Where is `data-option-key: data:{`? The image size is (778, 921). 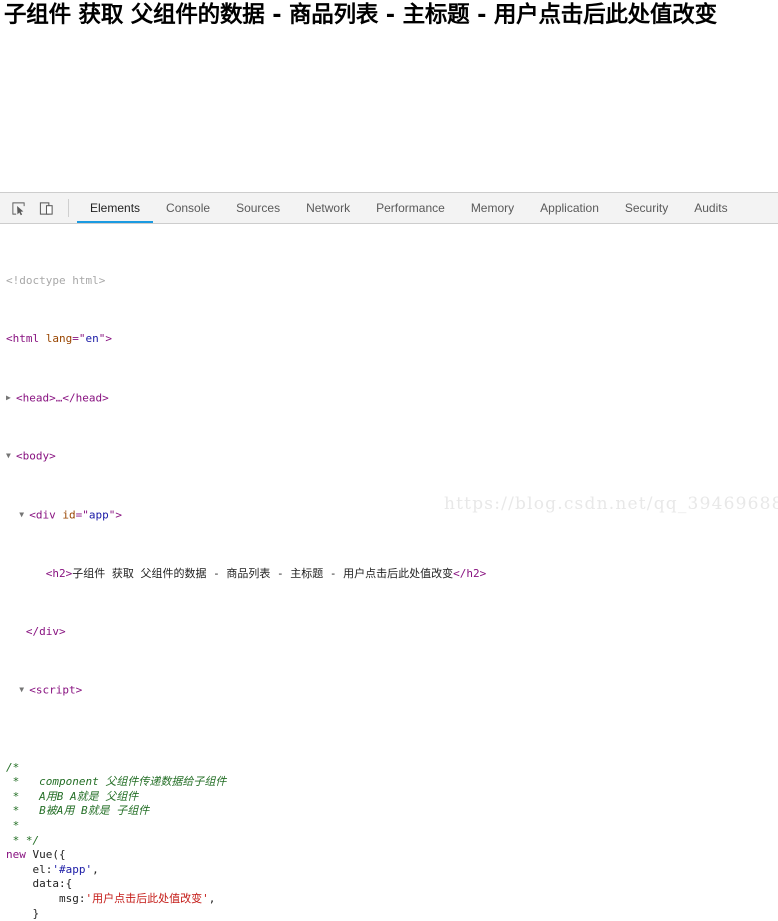
data-option-key: data:{ is located at coordinates (52, 884).